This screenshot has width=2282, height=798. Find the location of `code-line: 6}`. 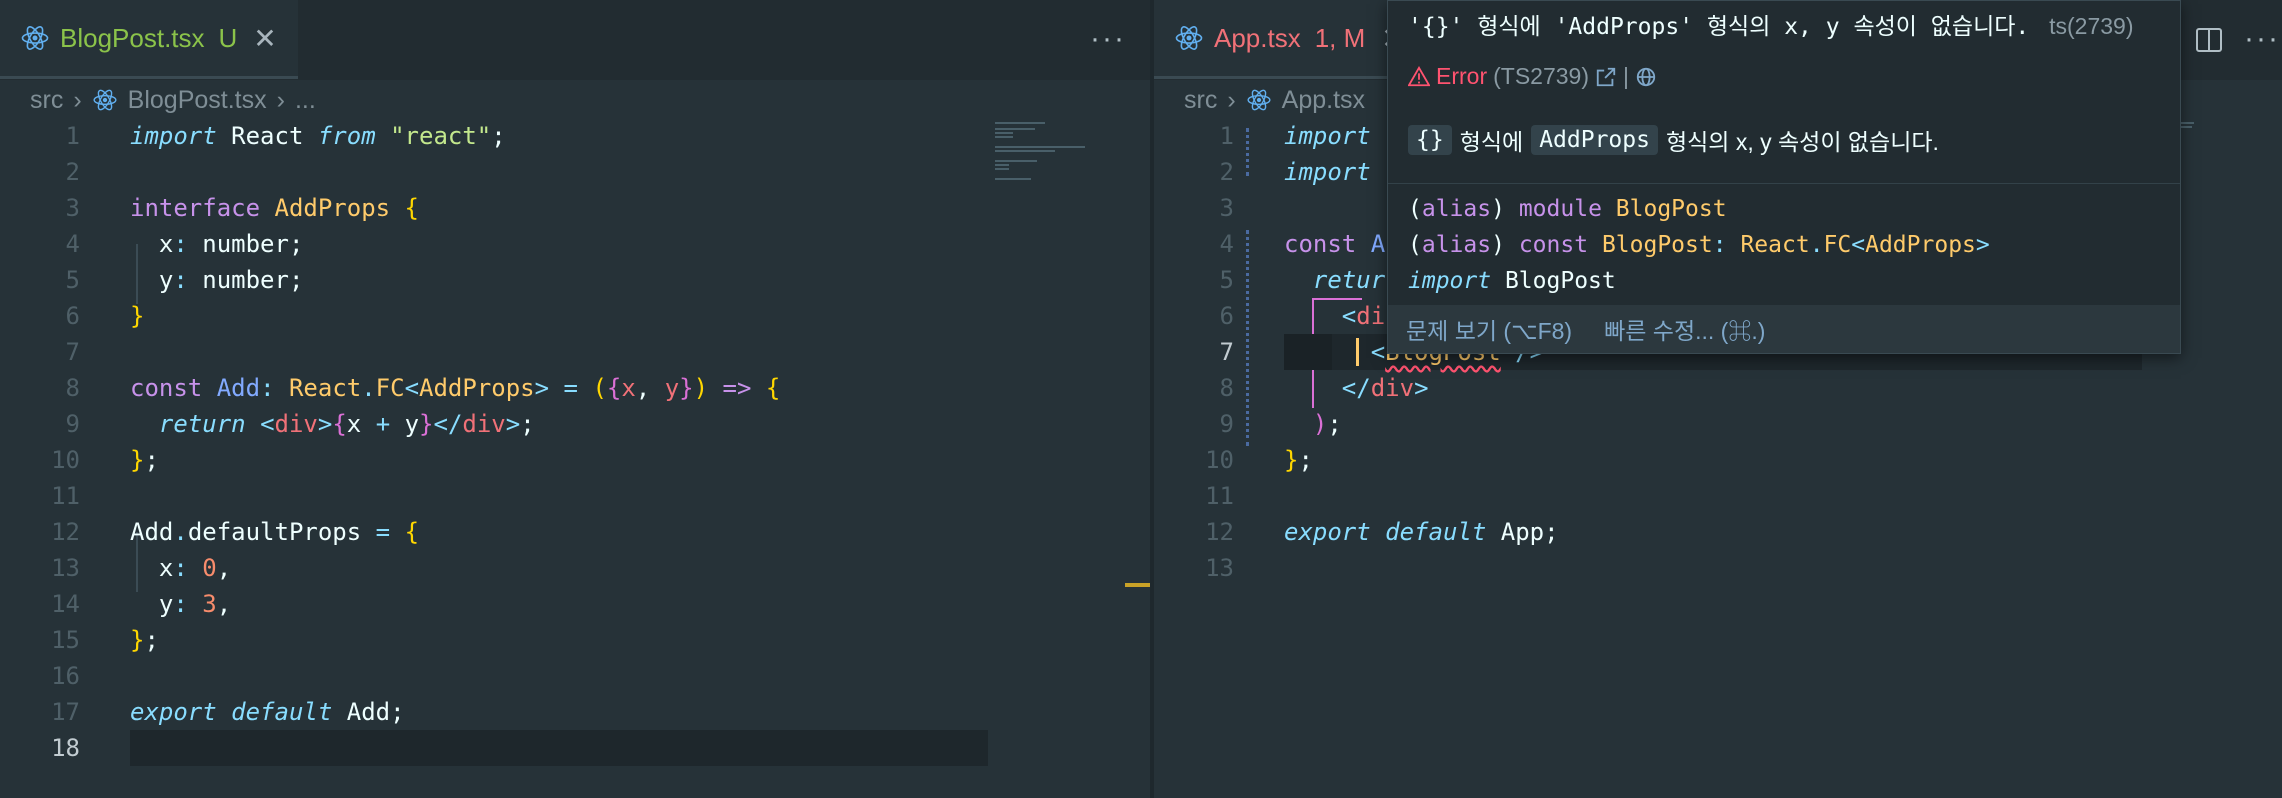

code-line: 6} is located at coordinates (105, 316).